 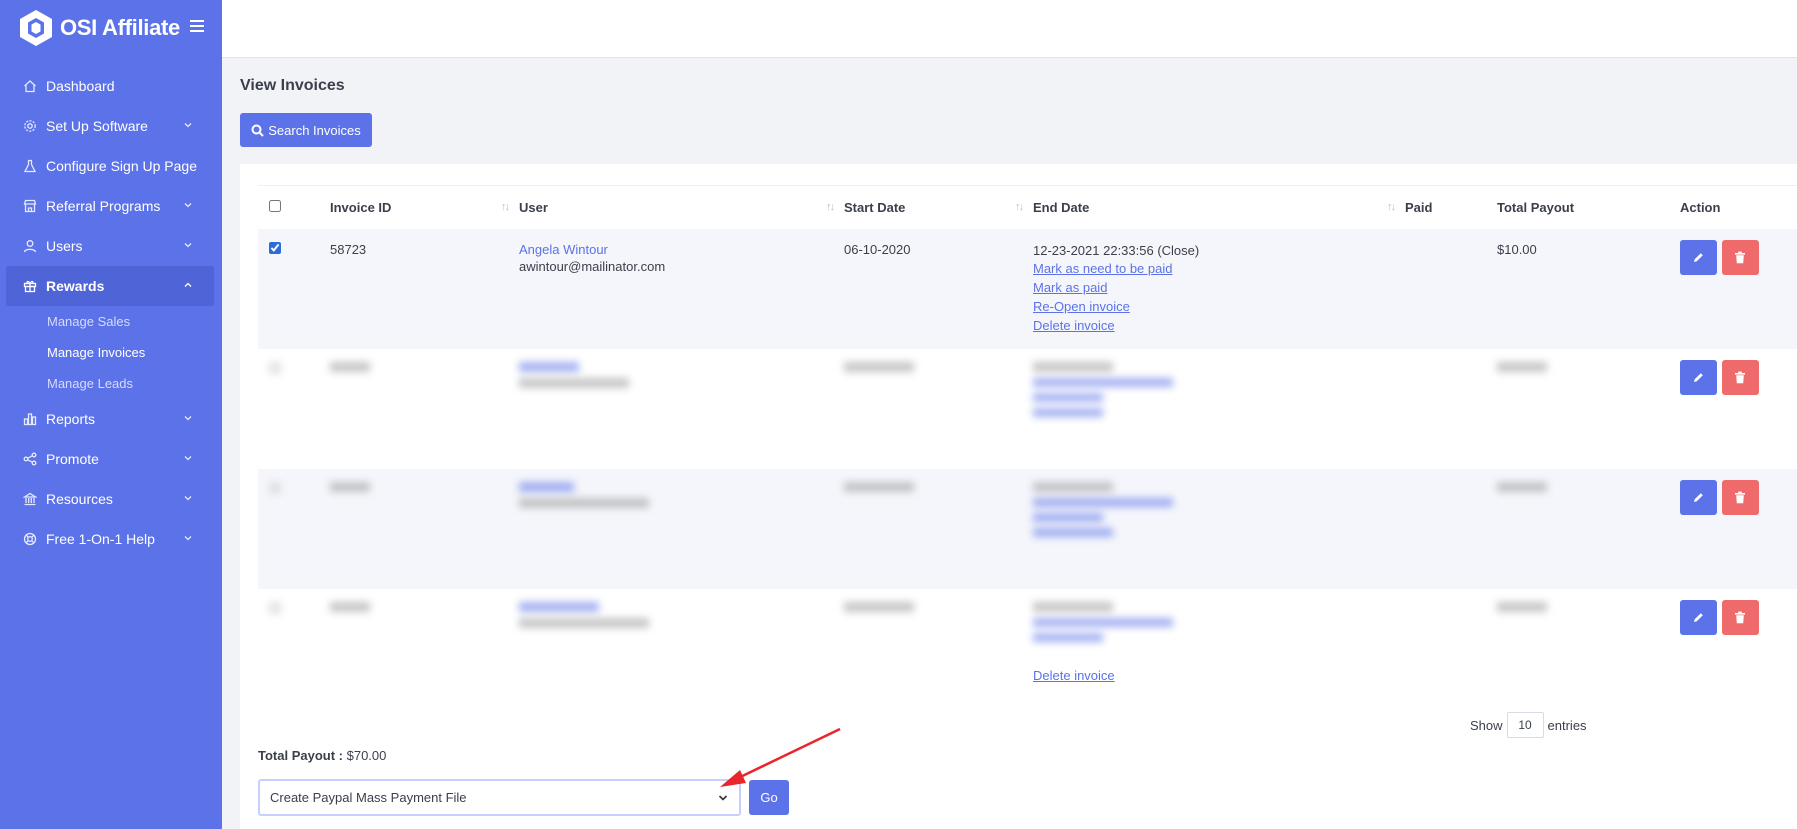 I want to click on reopen-invoice-link: Re-Open invoice, so click(x=1219, y=306).